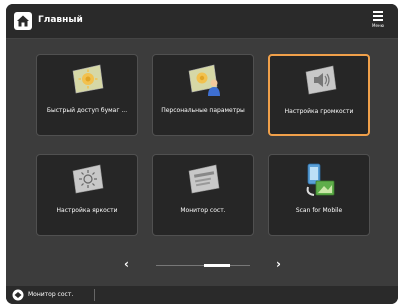  What do you see at coordinates (217, 265) in the screenshot?
I see `page-indicator` at bounding box center [217, 265].